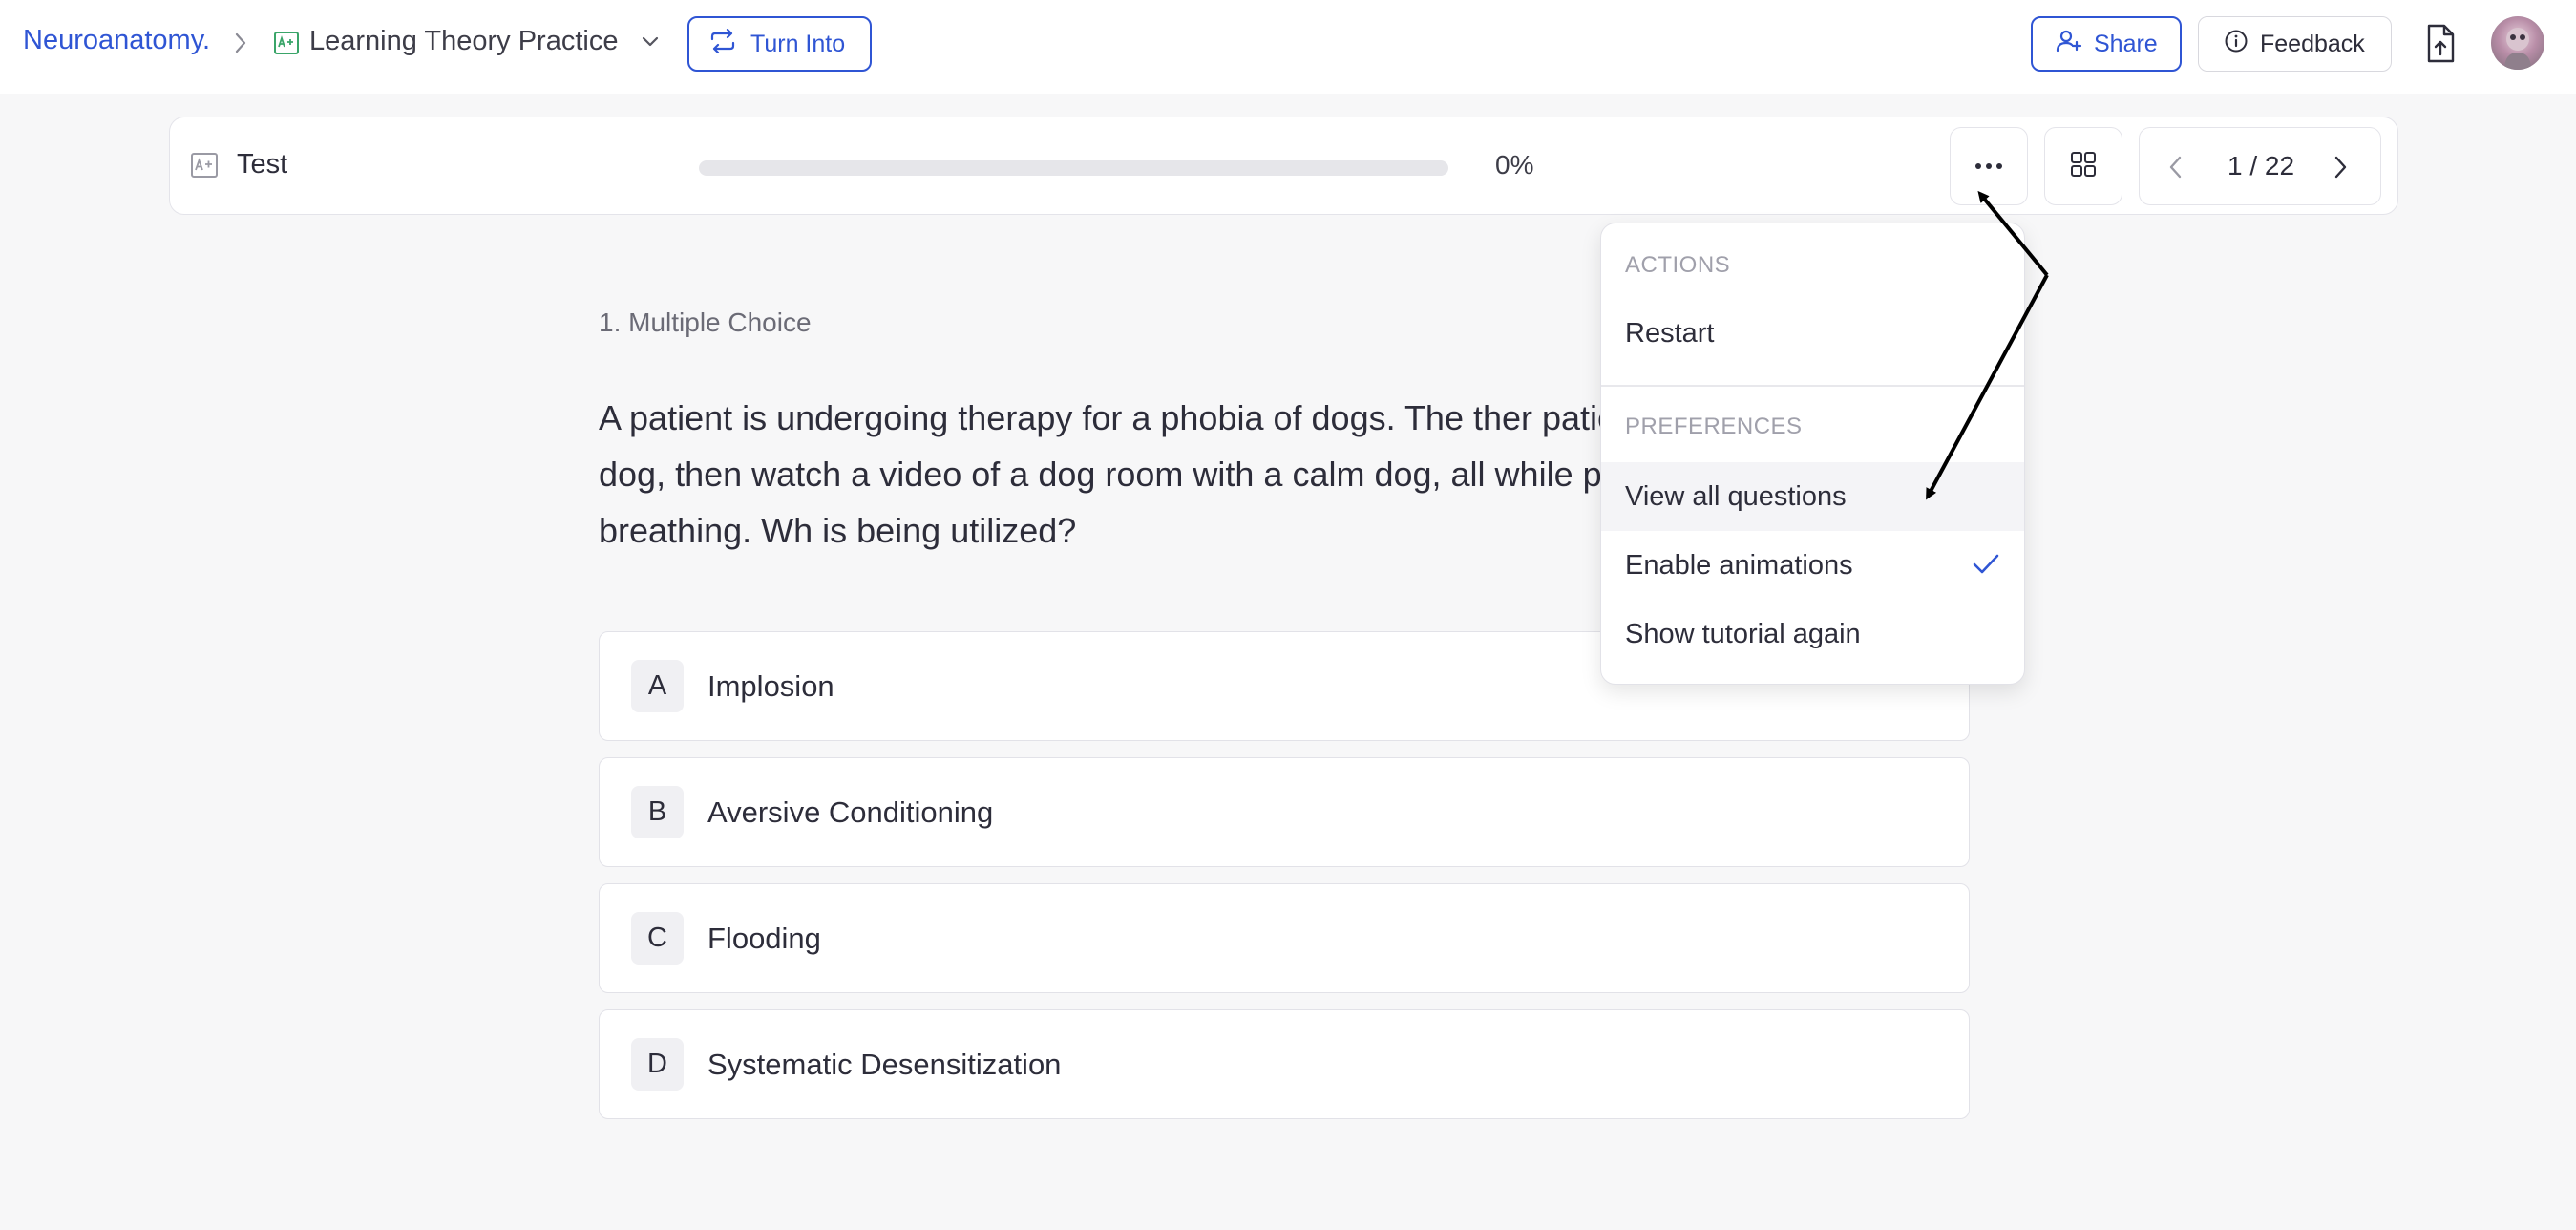 The image size is (2576, 1230). I want to click on menu-item-view-all-questions: View all questions, so click(1812, 496).